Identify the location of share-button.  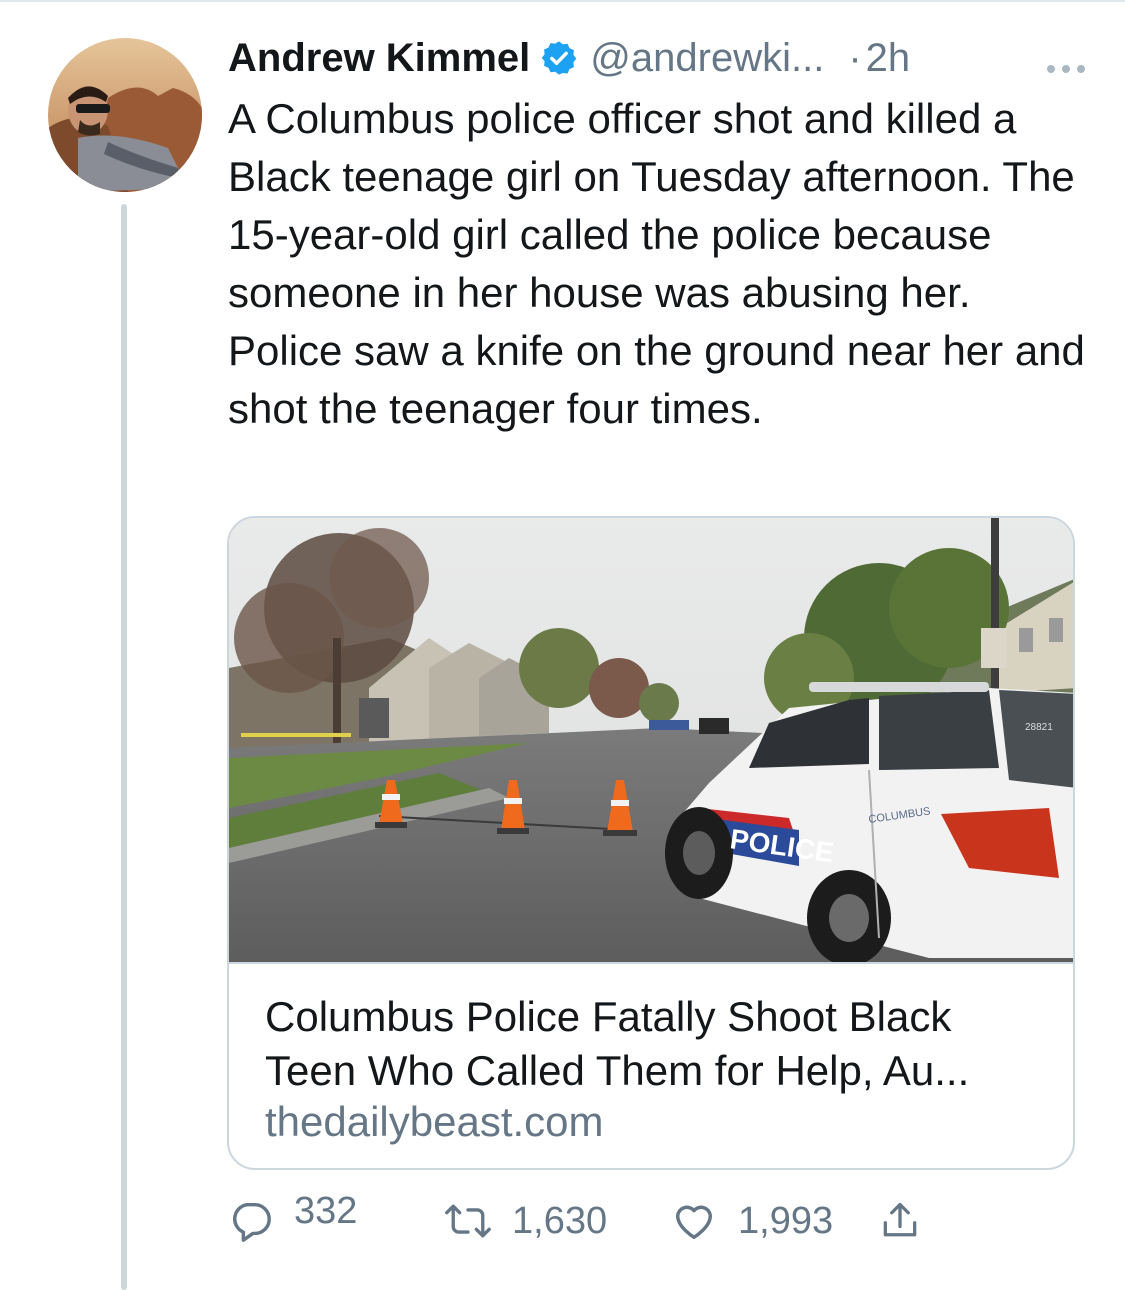
(900, 1221).